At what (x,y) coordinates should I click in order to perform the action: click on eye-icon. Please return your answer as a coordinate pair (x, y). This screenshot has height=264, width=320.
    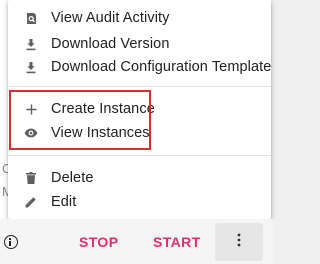
    Looking at the image, I should click on (31, 133).